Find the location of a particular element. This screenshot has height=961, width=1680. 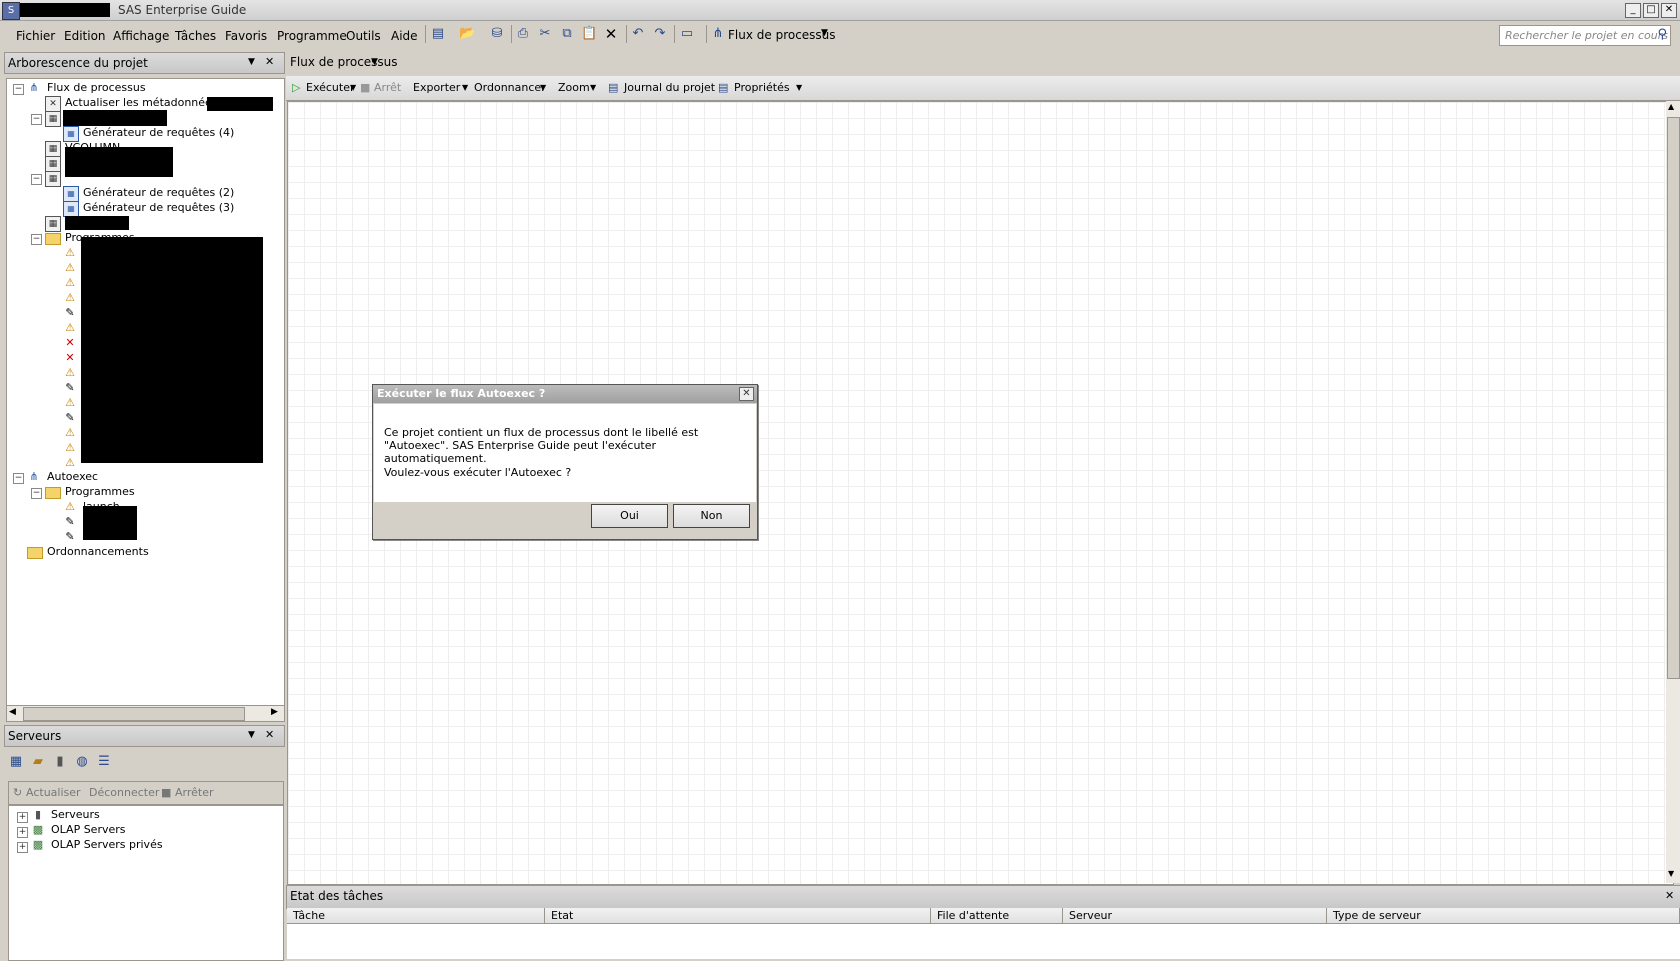

schedule-button: Ordonnancer is located at coordinates (510, 87).